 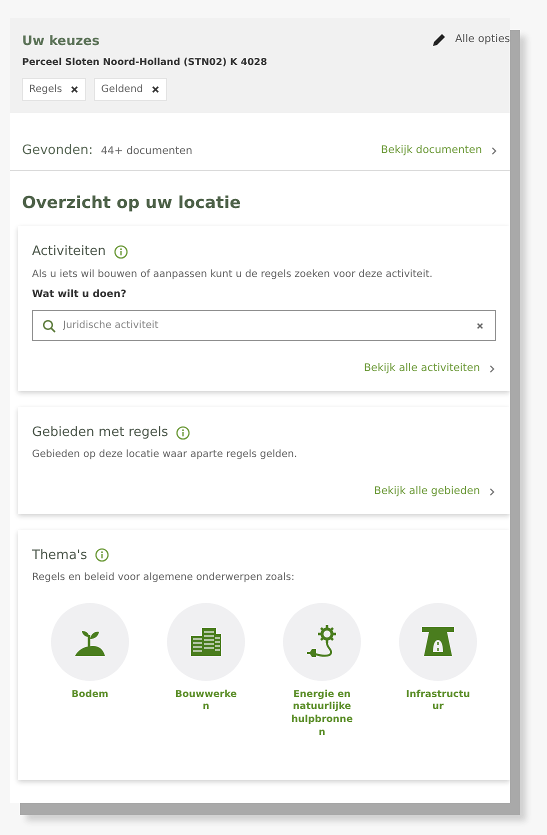 What do you see at coordinates (480, 326) in the screenshot?
I see `clear-icon` at bounding box center [480, 326].